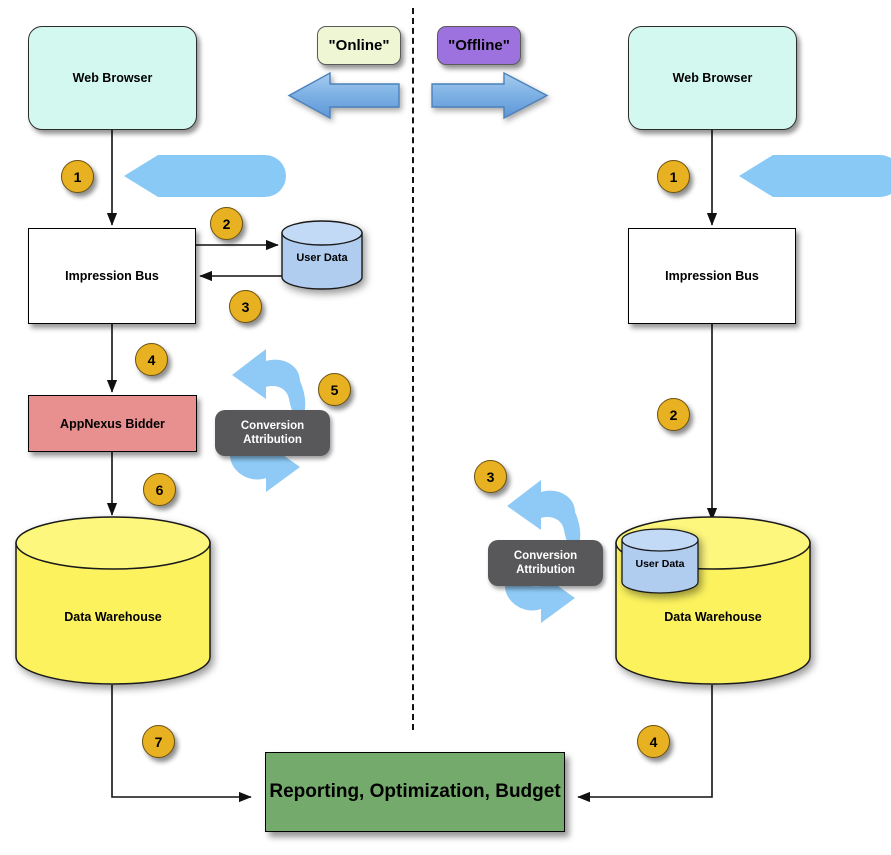  I want to click on offline-label-pill: "Offline", so click(479, 45).